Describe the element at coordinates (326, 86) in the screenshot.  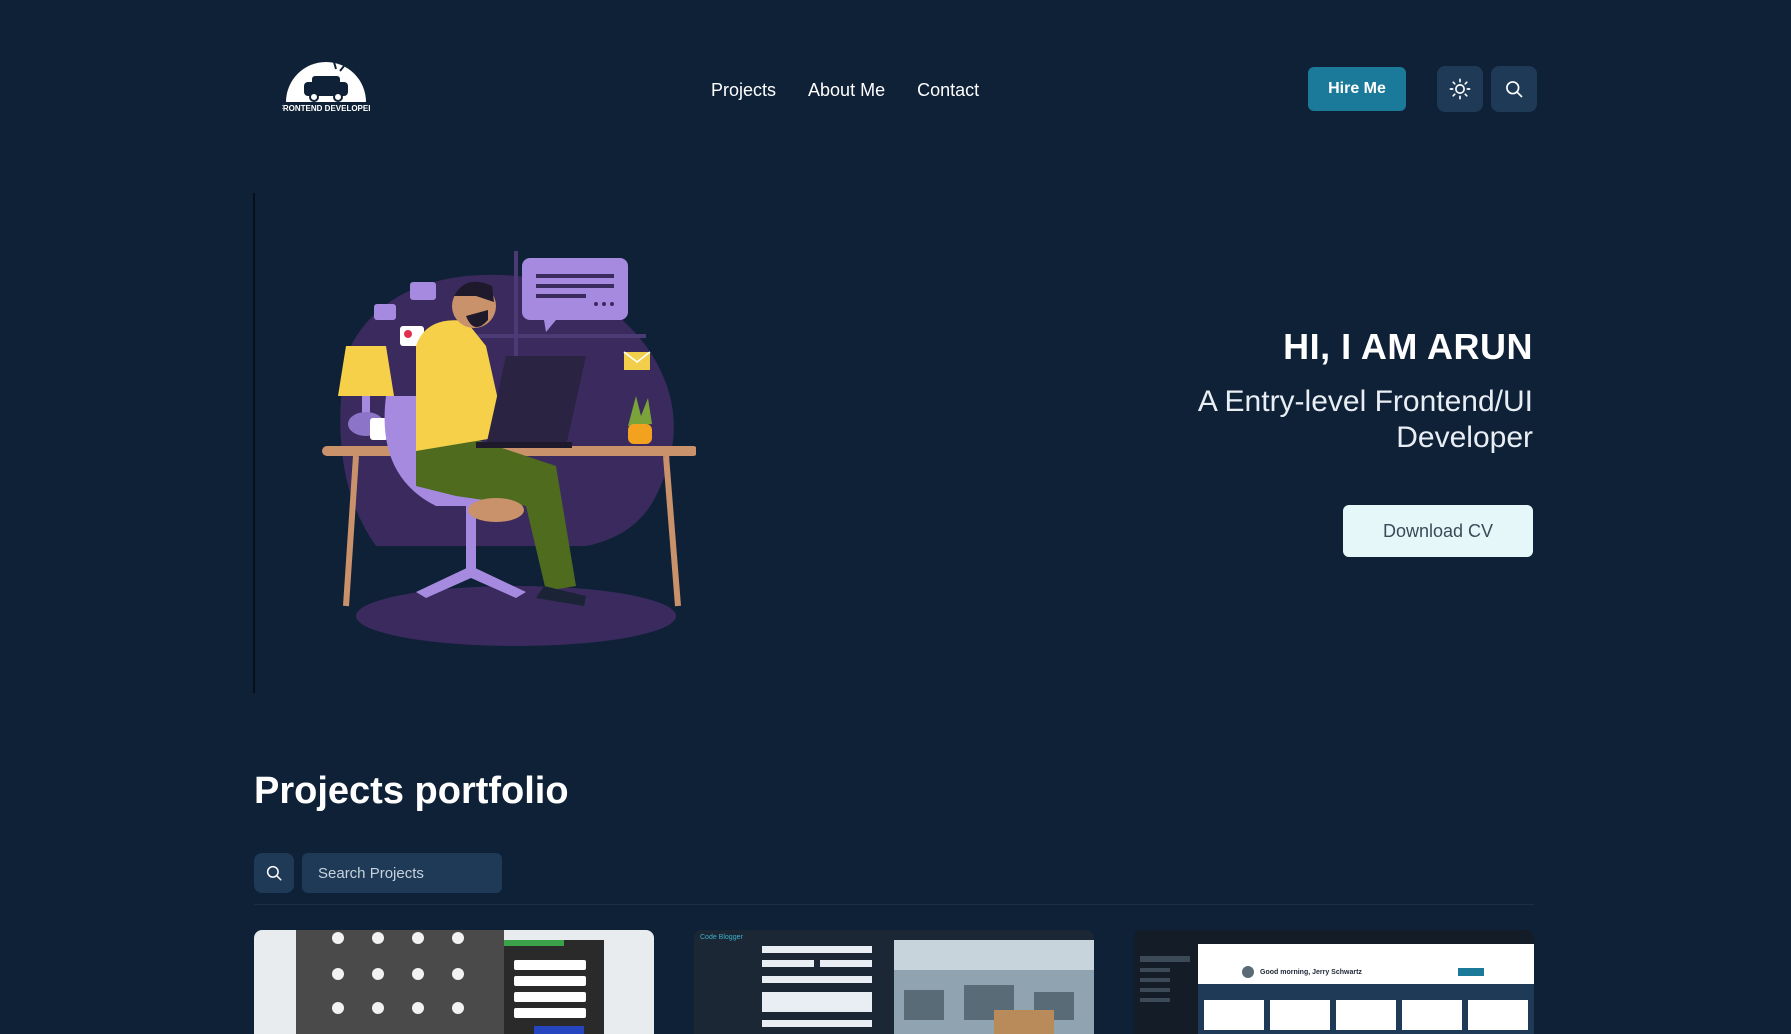
I see `logo: FRONTEND DEVELOPER` at that location.